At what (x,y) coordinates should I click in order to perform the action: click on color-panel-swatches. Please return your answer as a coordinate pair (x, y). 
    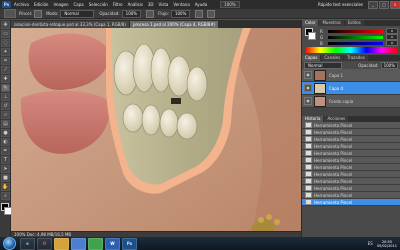
    Looking at the image, I should click on (311, 34).